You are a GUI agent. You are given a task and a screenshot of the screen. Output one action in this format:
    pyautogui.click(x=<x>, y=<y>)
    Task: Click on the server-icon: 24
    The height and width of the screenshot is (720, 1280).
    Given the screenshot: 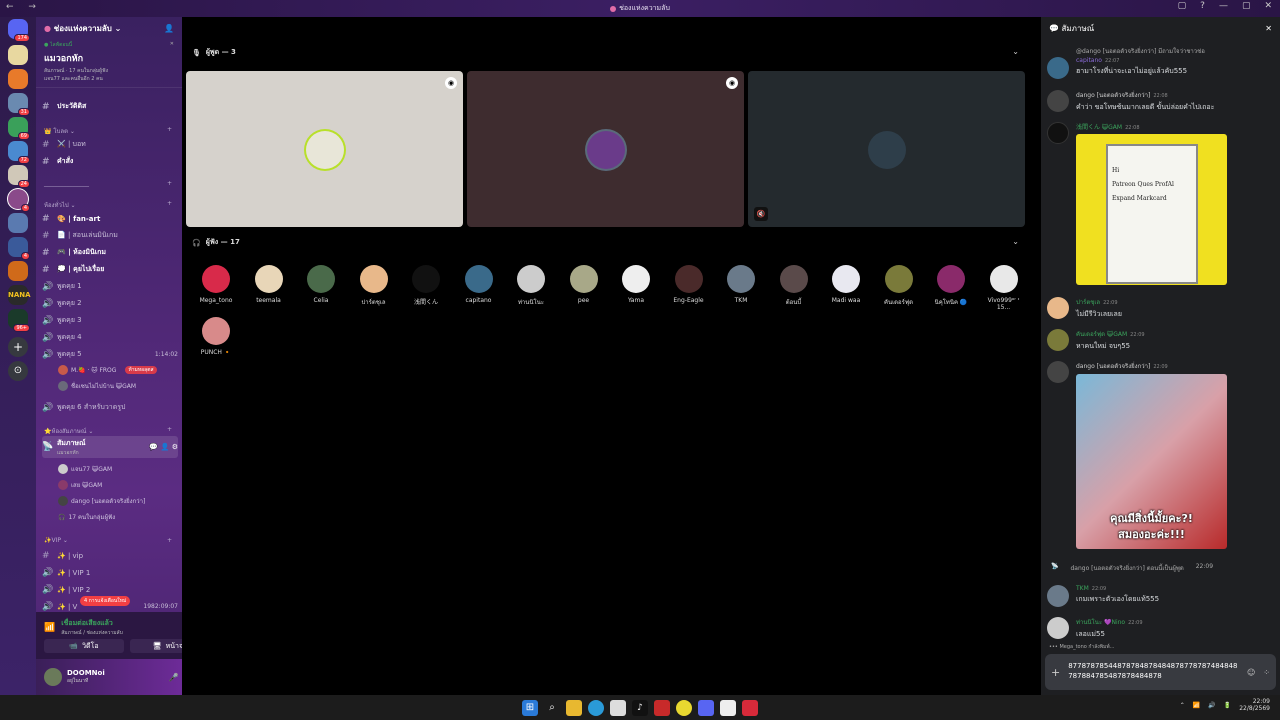 What is the action you would take?
    pyautogui.click(x=19, y=176)
    